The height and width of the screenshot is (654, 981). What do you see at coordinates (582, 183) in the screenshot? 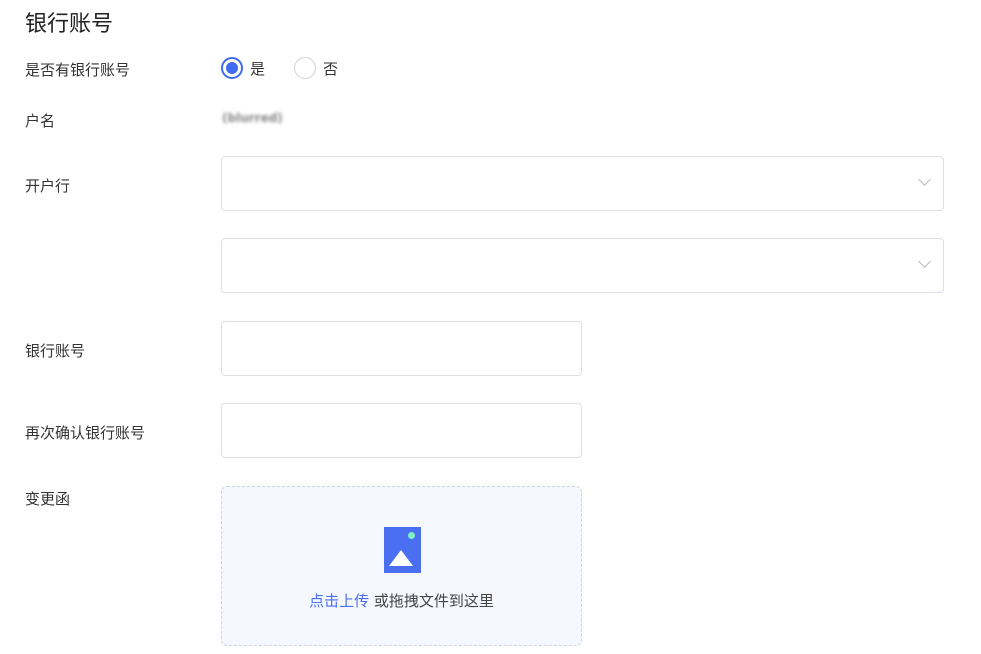
I see `bank-select` at bounding box center [582, 183].